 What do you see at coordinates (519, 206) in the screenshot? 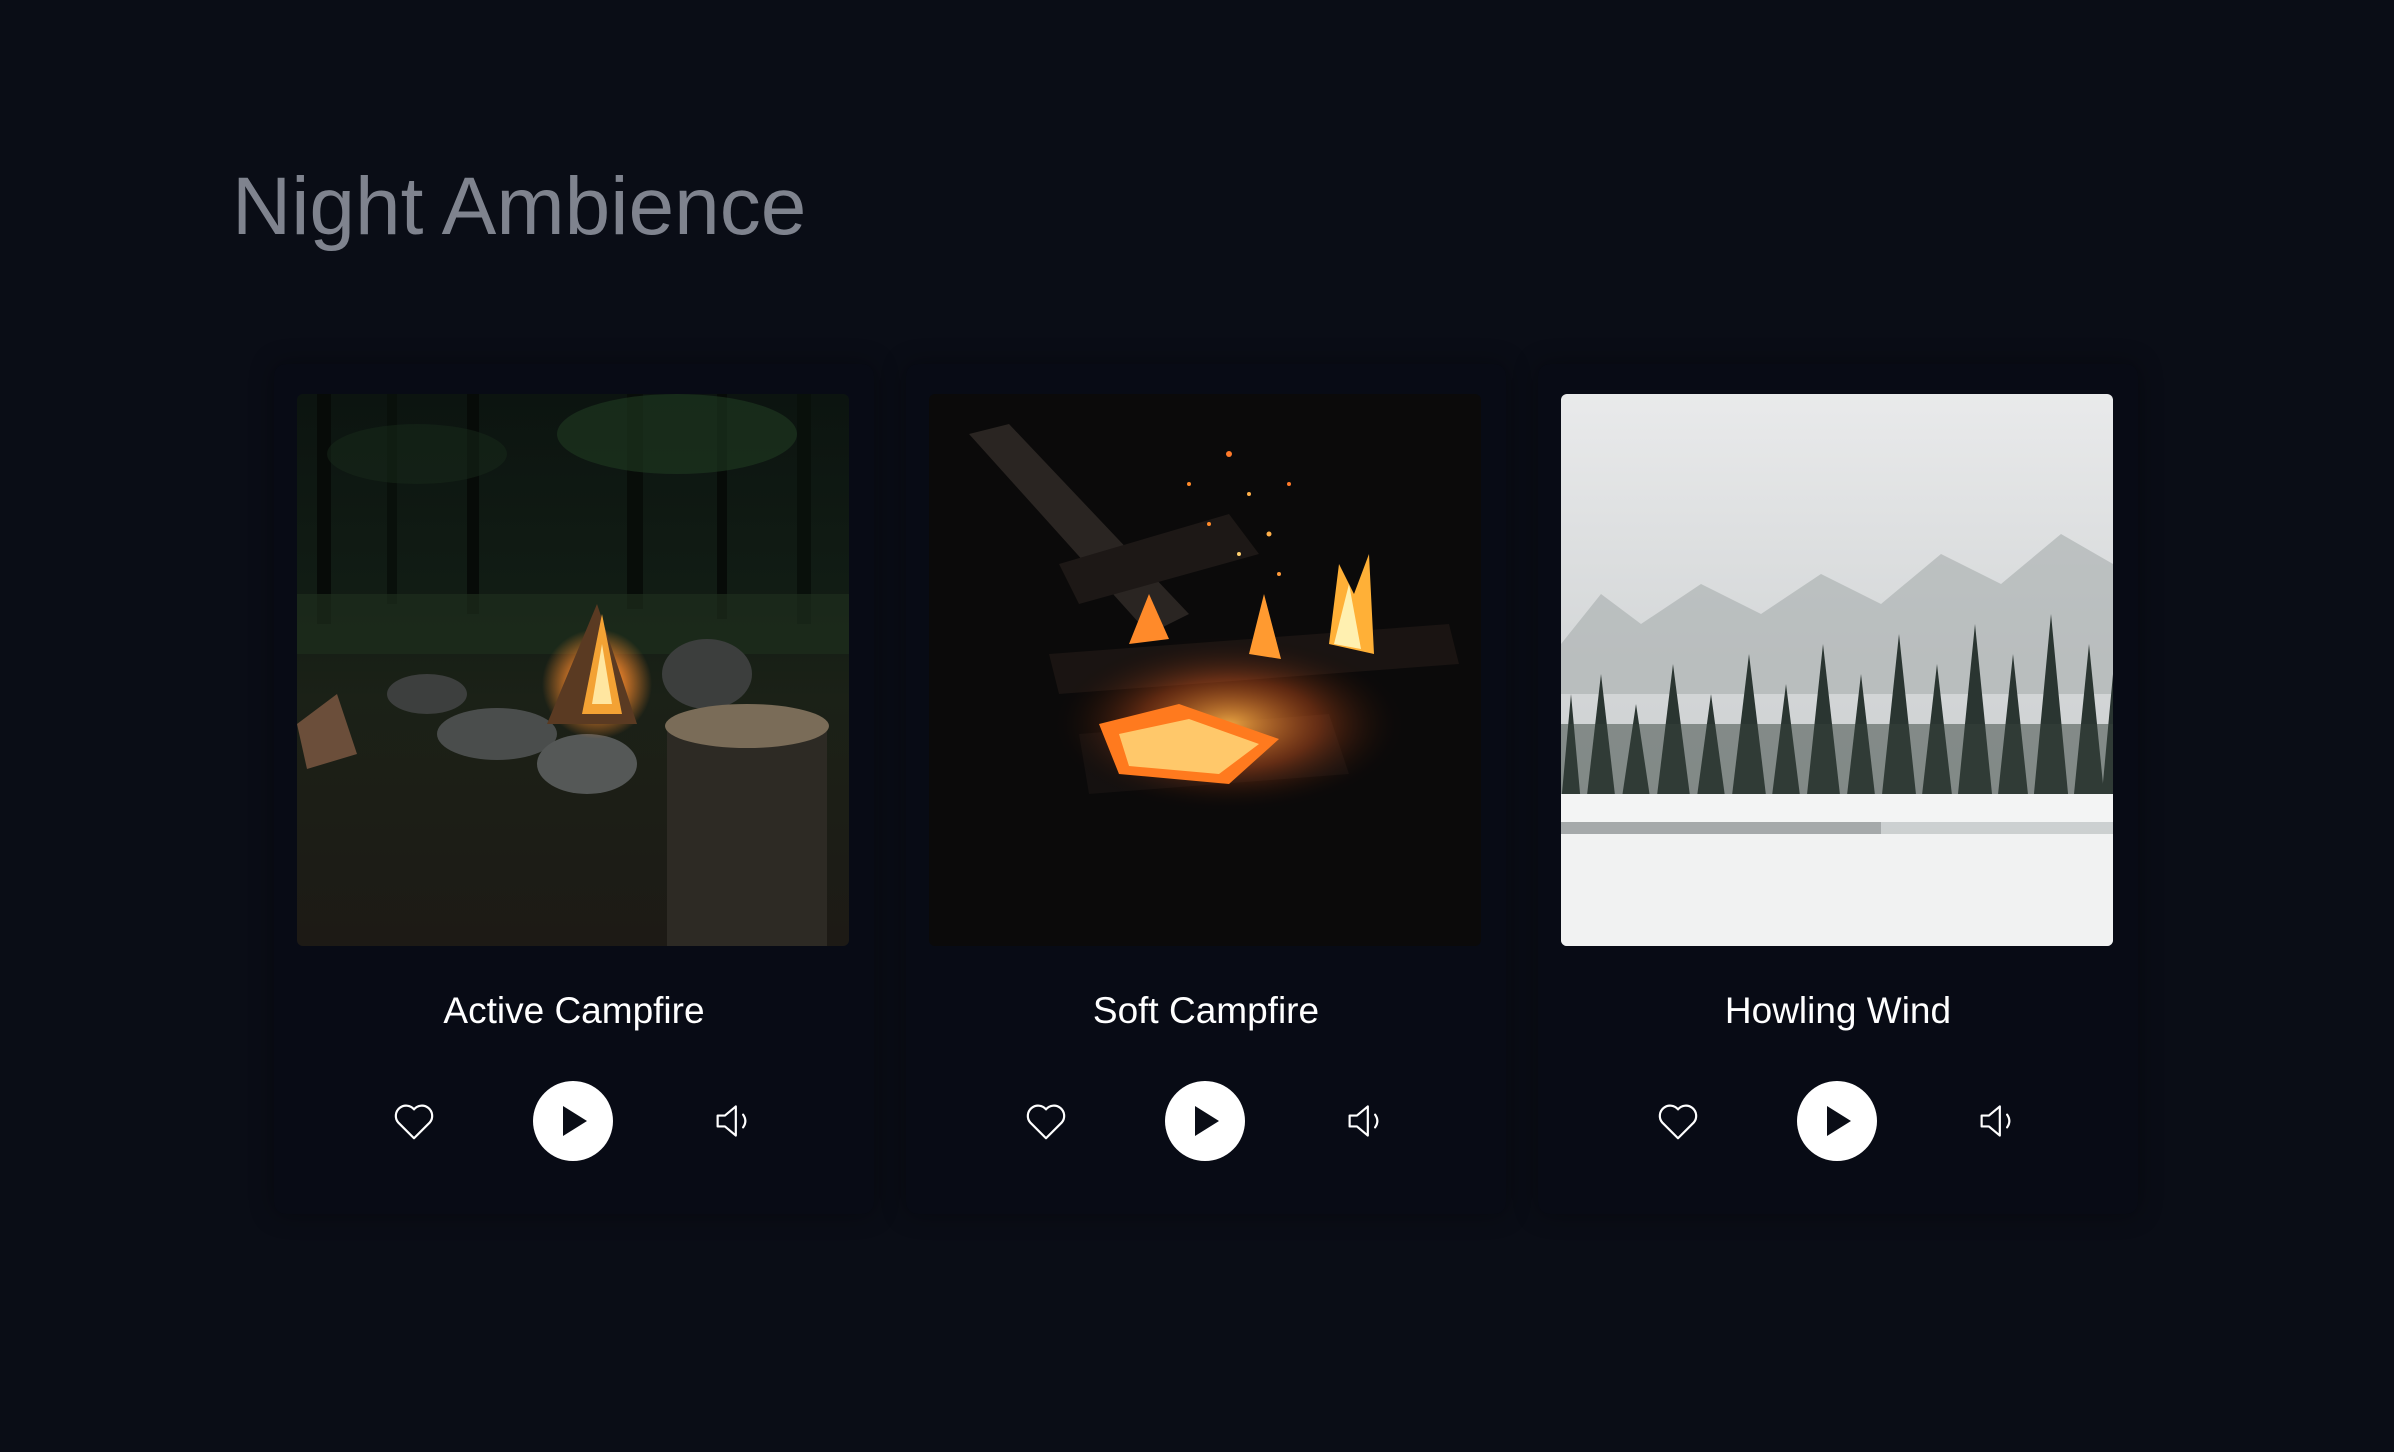
I see `page-title: Night Ambience` at bounding box center [519, 206].